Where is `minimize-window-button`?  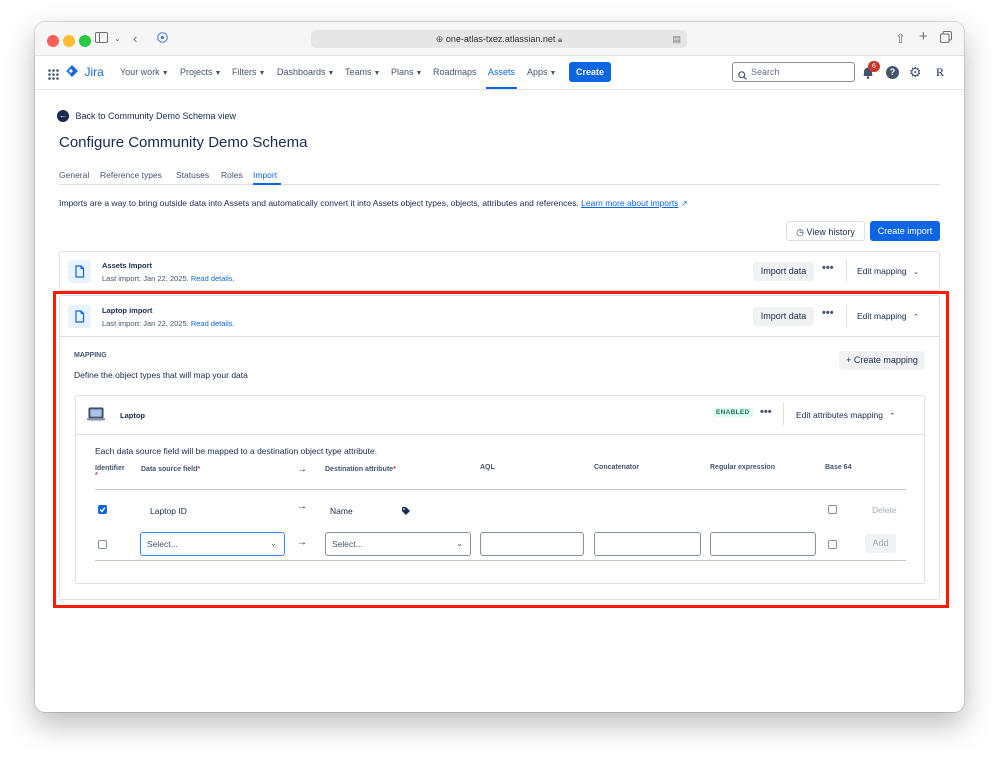
minimize-window-button is located at coordinates (69, 41).